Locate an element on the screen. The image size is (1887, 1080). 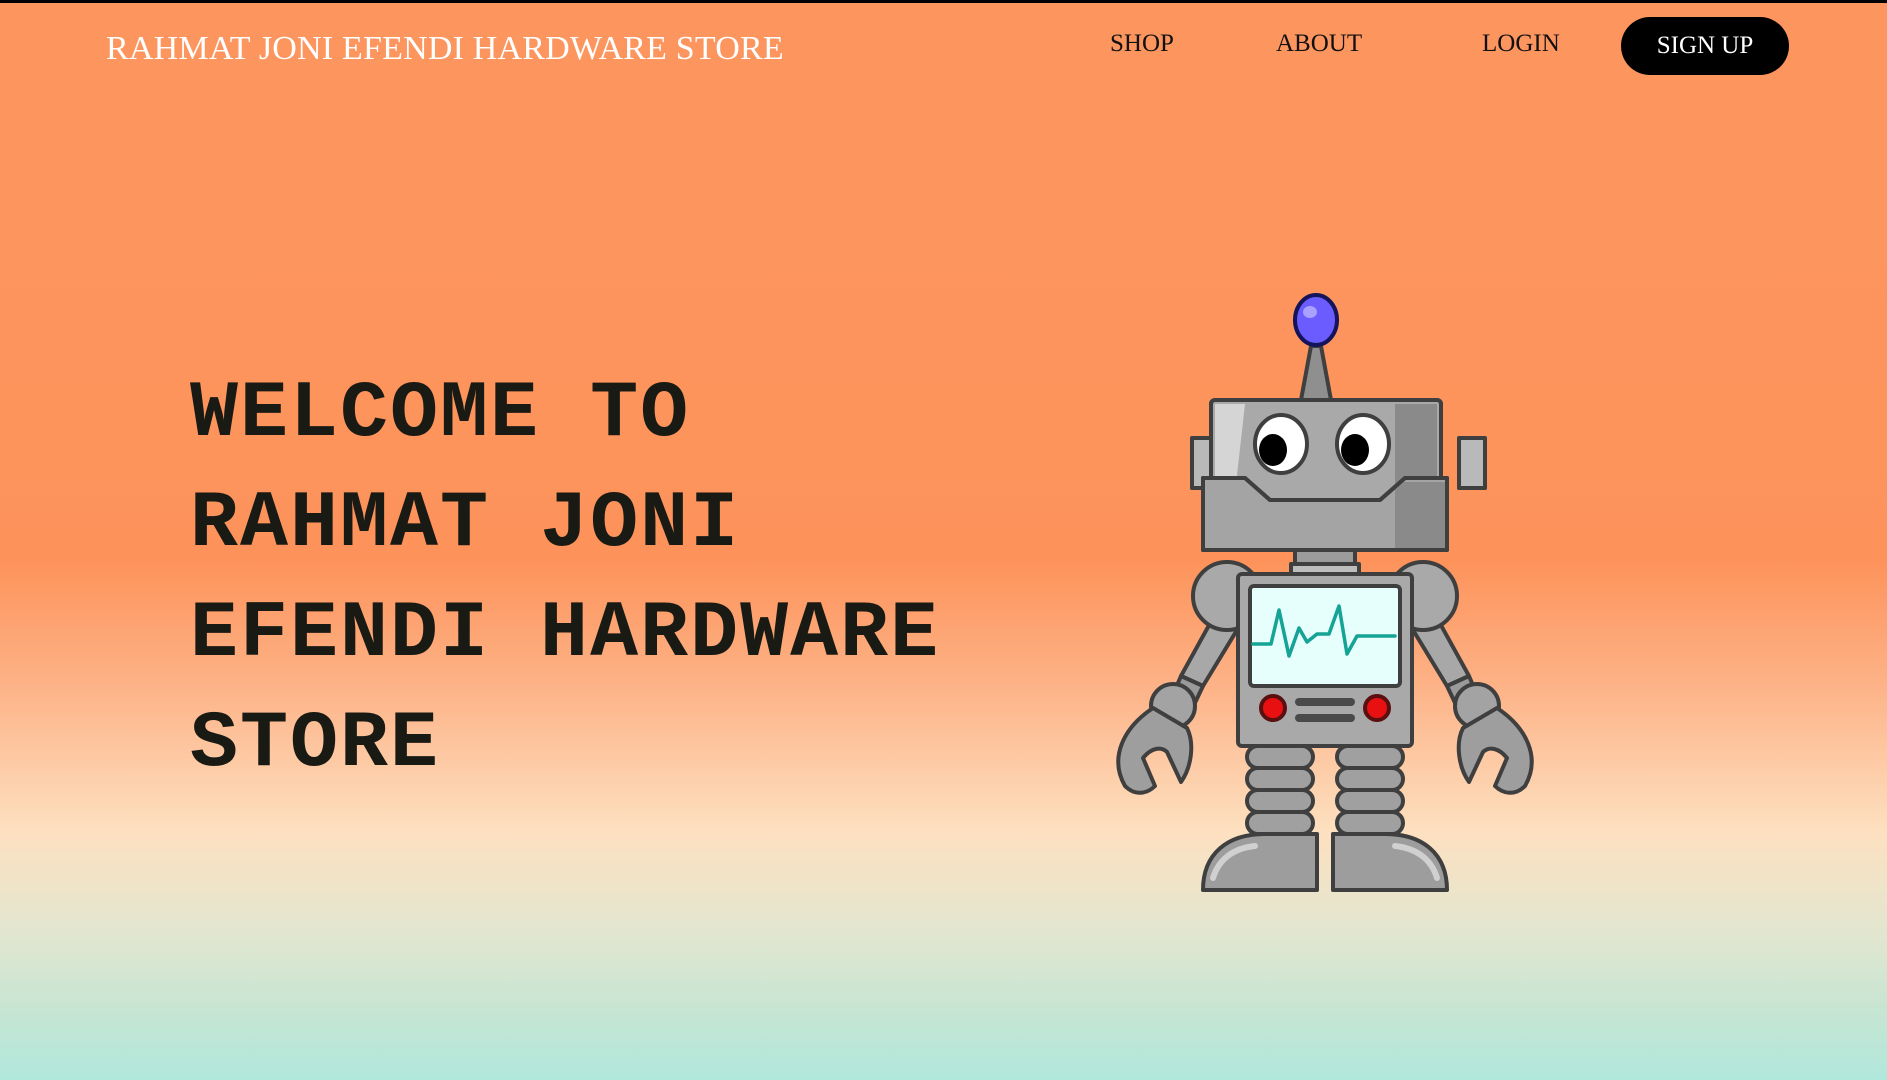
signup-button: SIGN UP is located at coordinates (1705, 46).